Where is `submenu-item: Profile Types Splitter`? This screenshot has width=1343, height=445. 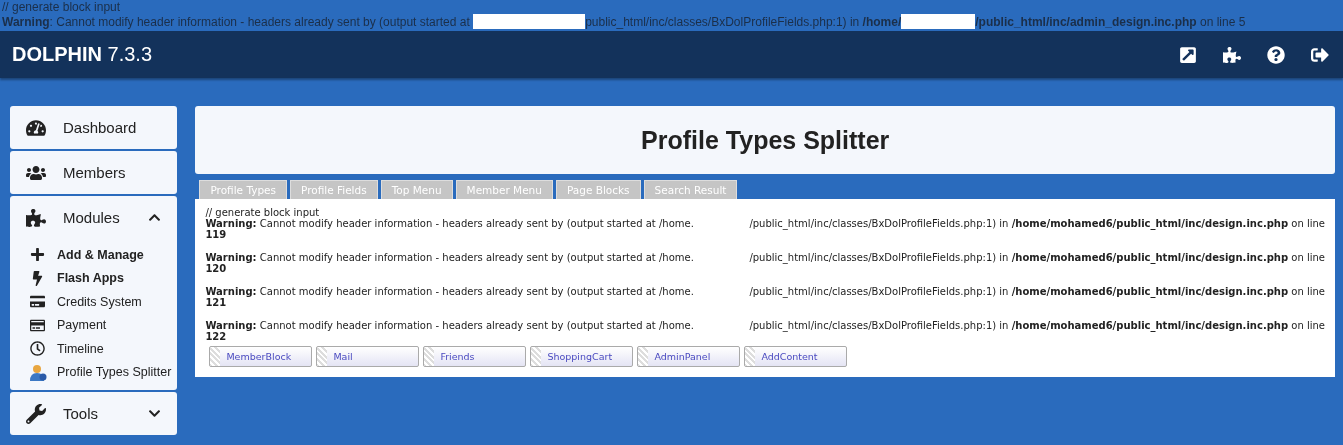 submenu-item: Profile Types Splitter is located at coordinates (104, 372).